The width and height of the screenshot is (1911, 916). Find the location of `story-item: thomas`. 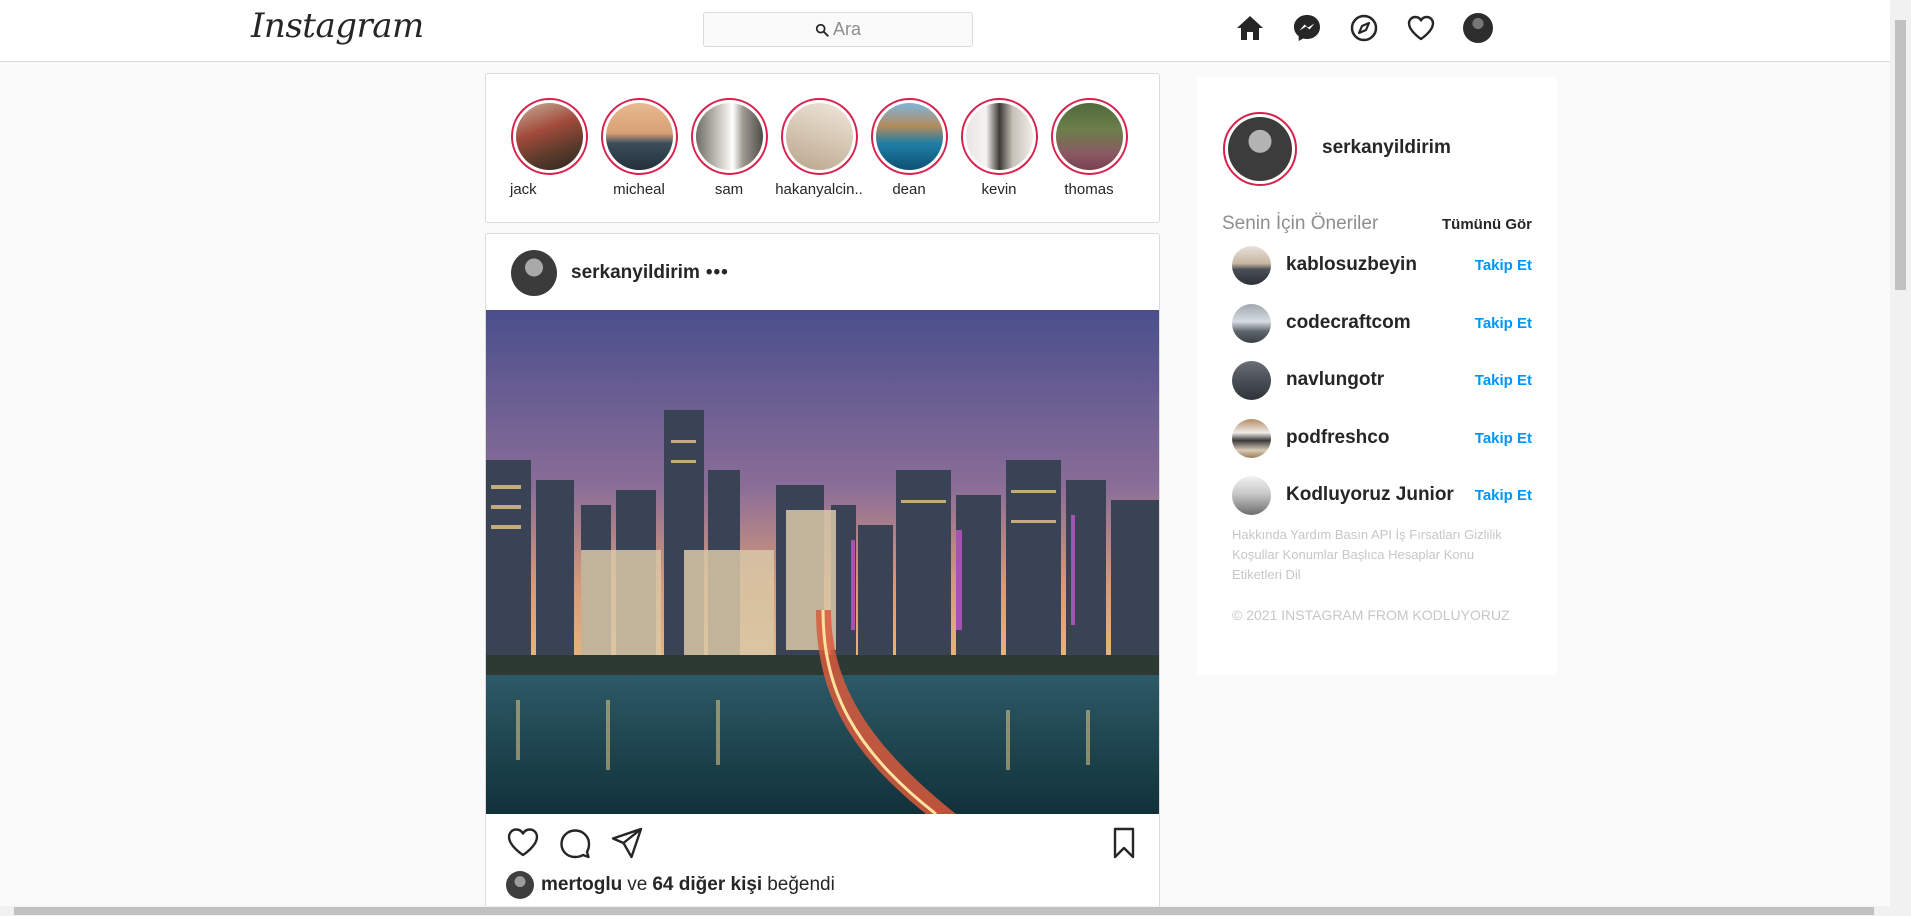

story-item: thomas is located at coordinates (1089, 148).